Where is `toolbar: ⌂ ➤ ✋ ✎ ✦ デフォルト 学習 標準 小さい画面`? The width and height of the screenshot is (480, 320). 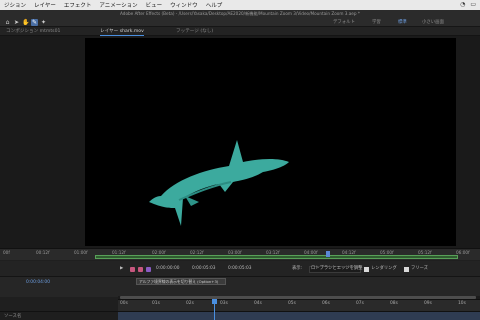
toolbar: ⌂ ➤ ✋ ✎ ✦ デフォルト 学習 標準 小さい画面 is located at coordinates (240, 22).